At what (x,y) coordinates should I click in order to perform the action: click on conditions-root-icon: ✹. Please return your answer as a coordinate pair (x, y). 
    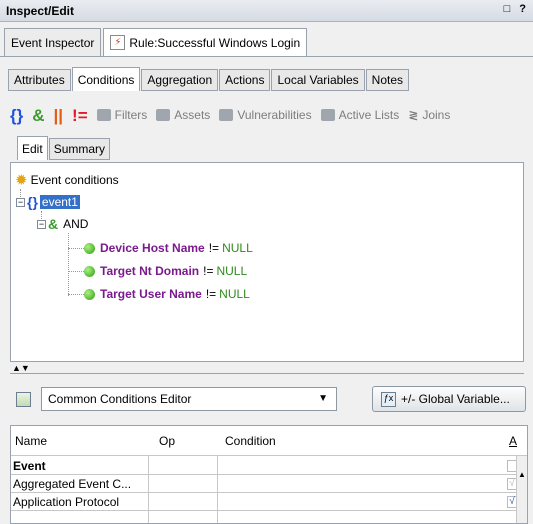
    Looking at the image, I should click on (21, 180).